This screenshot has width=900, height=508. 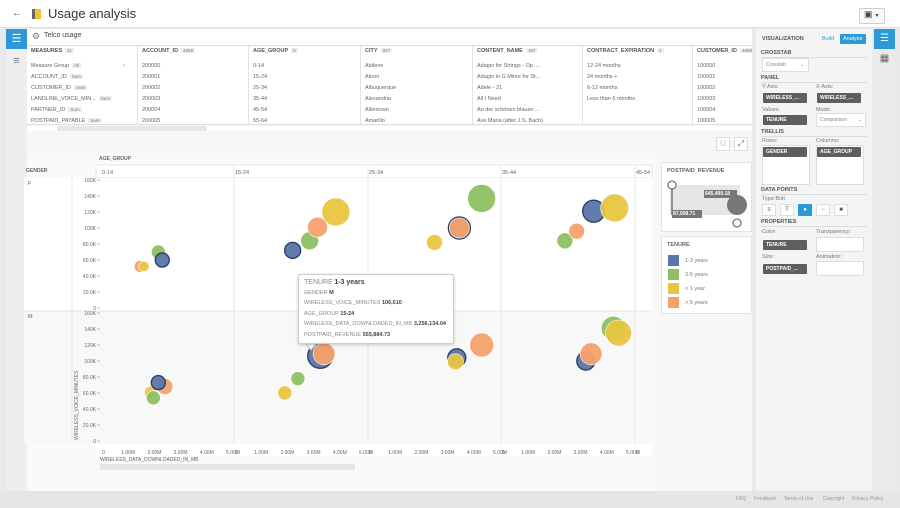 What do you see at coordinates (673, 302) in the screenshot?
I see `legend-swatch` at bounding box center [673, 302].